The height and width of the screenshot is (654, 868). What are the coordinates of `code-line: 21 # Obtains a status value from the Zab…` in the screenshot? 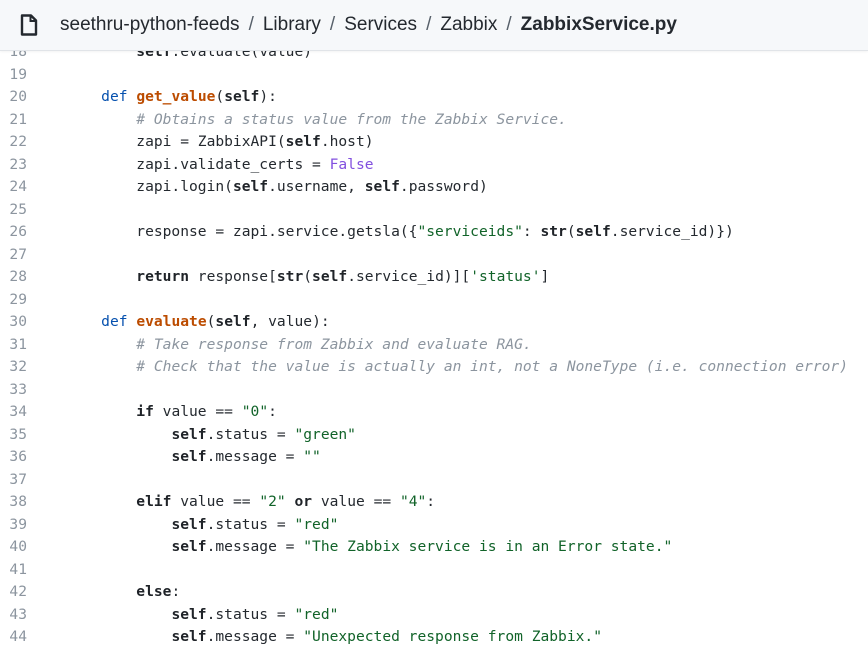 It's located at (434, 120).